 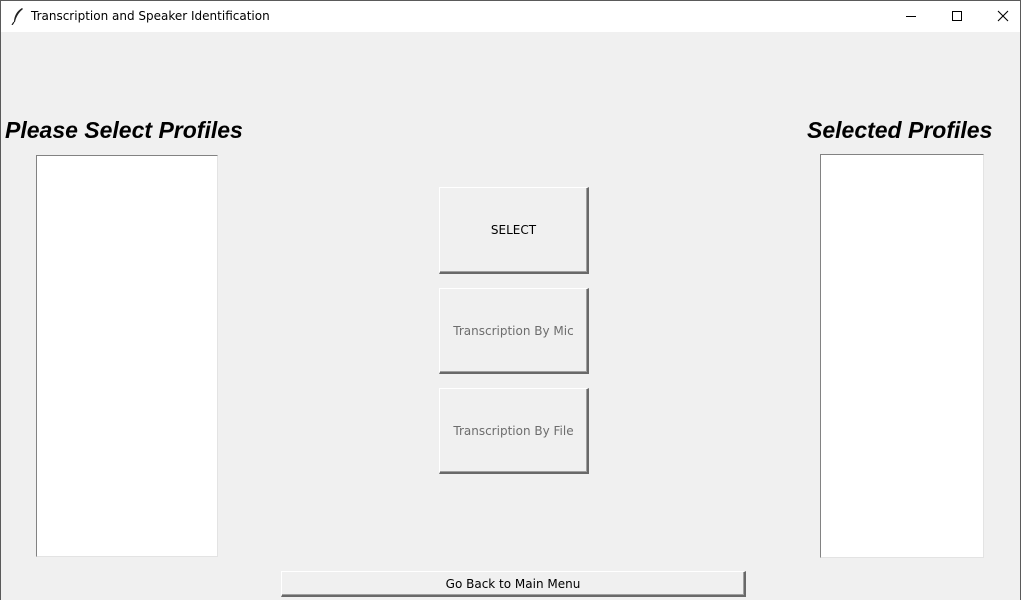 I want to click on maximize-button, so click(x=957, y=16).